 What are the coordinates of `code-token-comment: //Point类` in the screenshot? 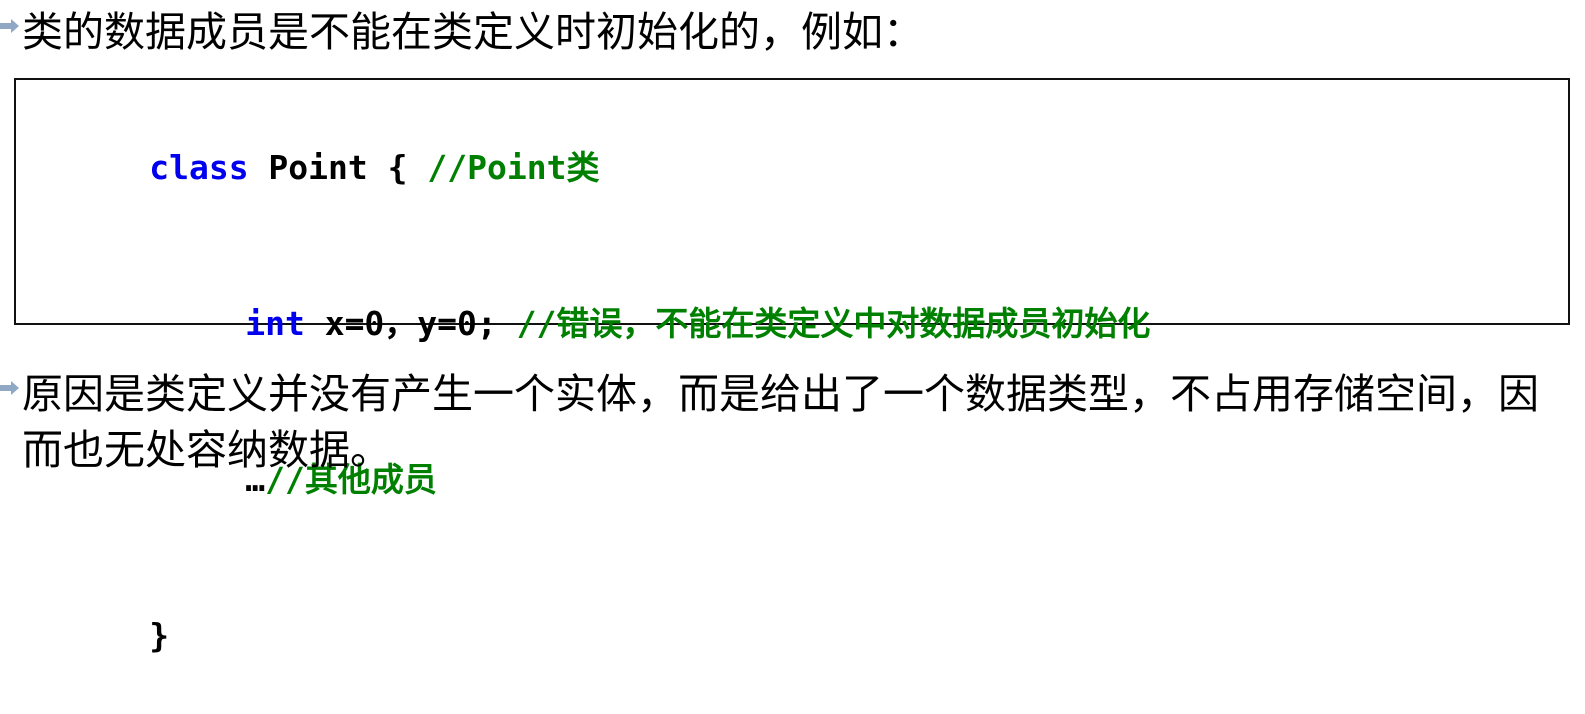 It's located at (513, 167).